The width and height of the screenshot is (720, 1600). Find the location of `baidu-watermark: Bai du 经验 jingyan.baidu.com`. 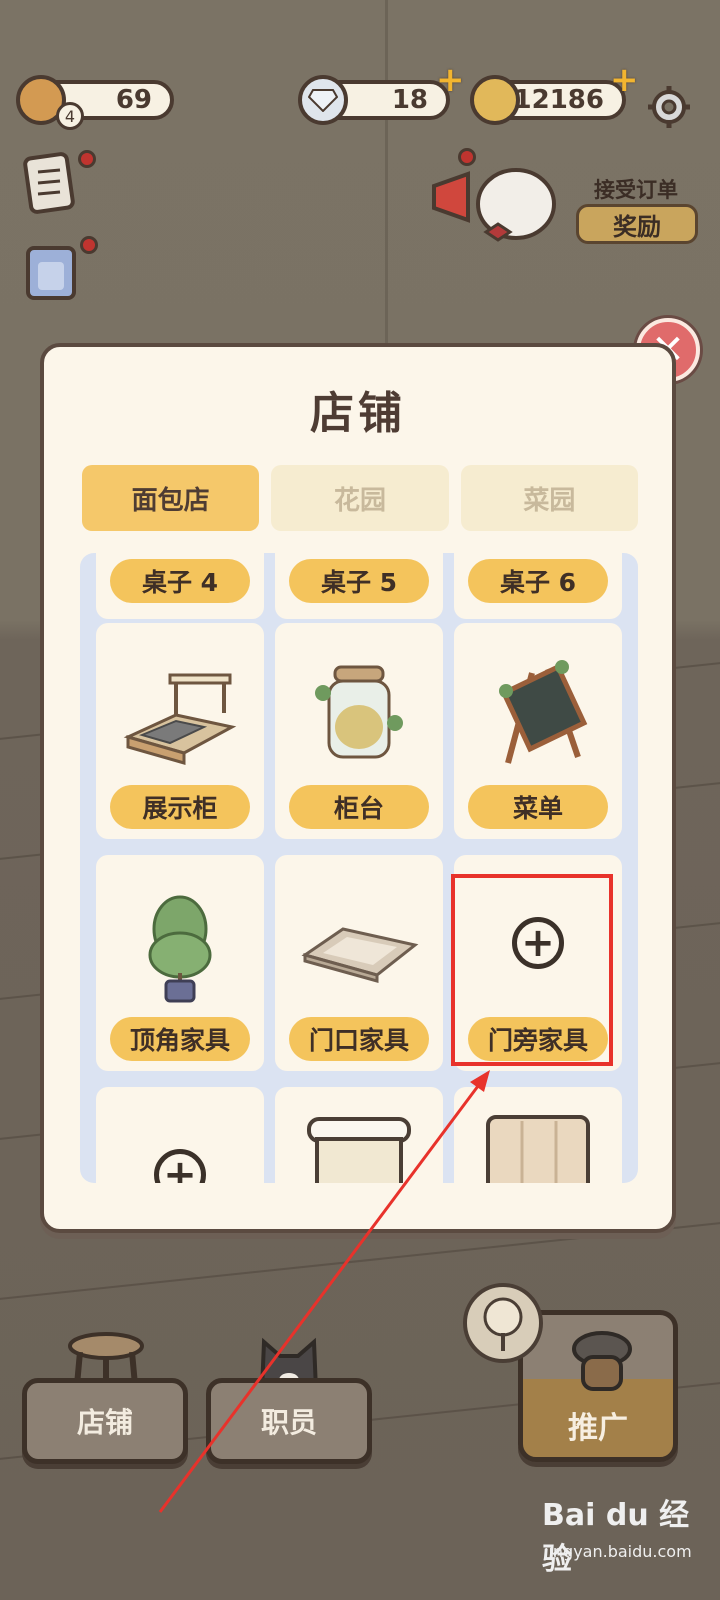

baidu-watermark: Bai du 经验 jingyan.baidu.com is located at coordinates (627, 1535).